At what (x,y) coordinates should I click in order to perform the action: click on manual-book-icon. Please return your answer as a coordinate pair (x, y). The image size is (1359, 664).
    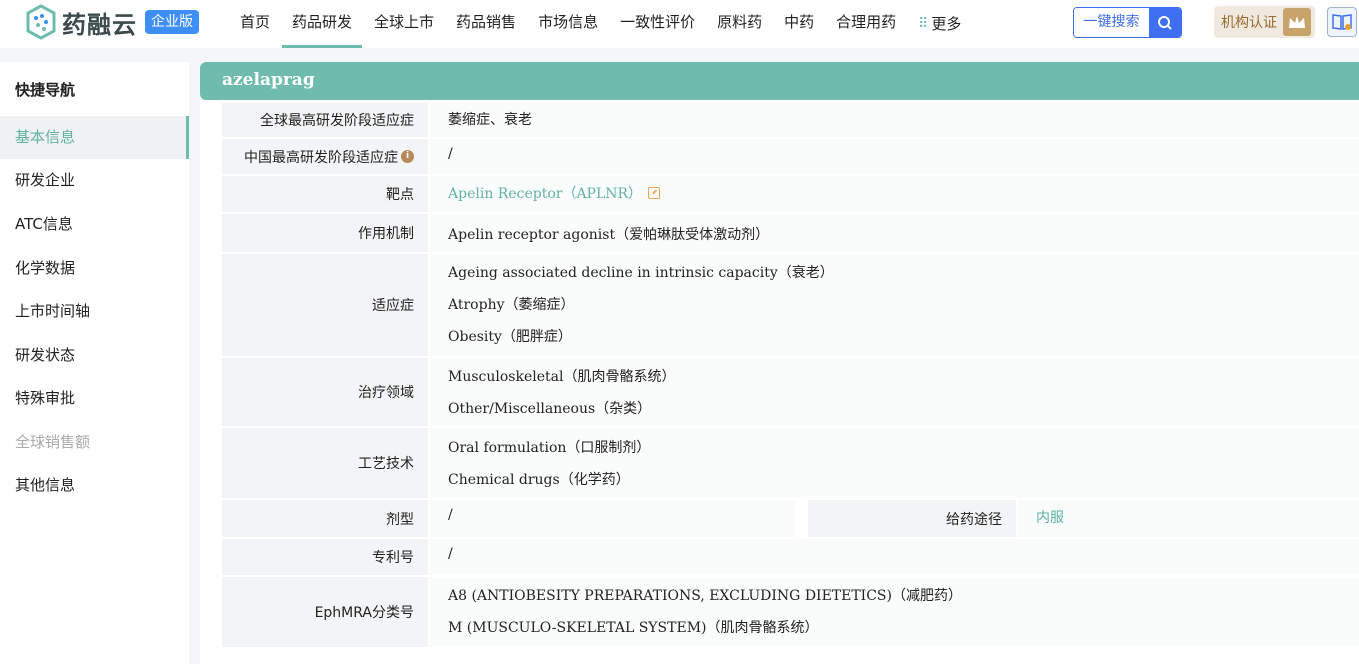
    Looking at the image, I should click on (1342, 22).